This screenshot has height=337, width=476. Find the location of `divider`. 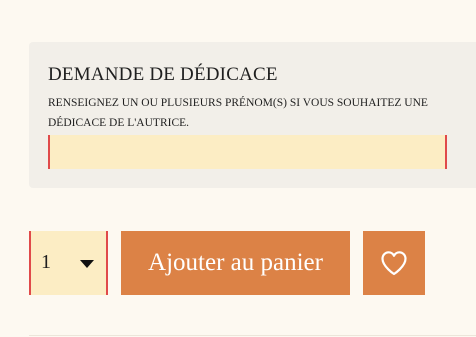

divider is located at coordinates (252, 335).